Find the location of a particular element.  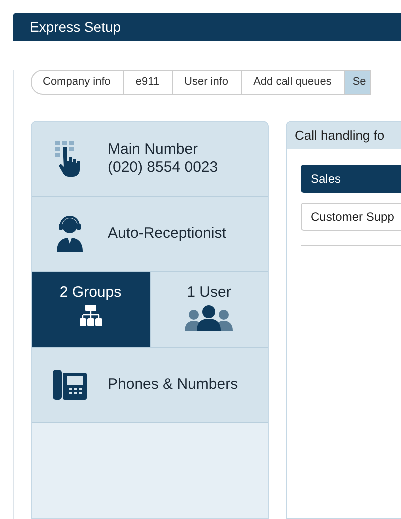

phone-number: (020) 8554 0023 is located at coordinates (163, 168).